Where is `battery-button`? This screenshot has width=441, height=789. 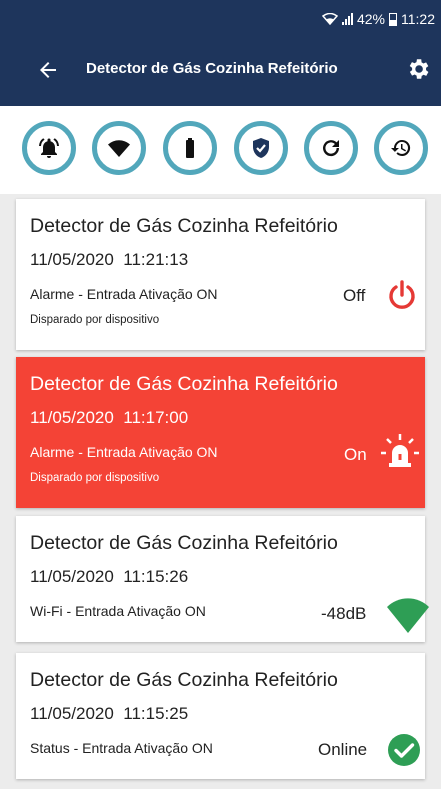 battery-button is located at coordinates (190, 148).